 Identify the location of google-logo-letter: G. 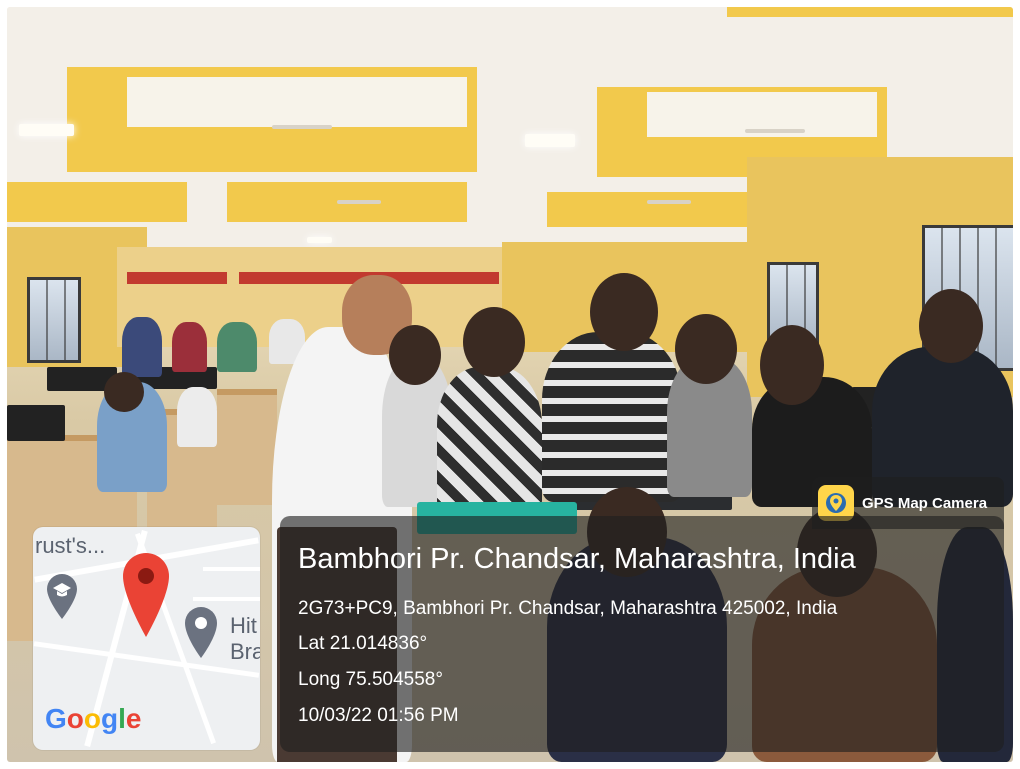
(56, 718).